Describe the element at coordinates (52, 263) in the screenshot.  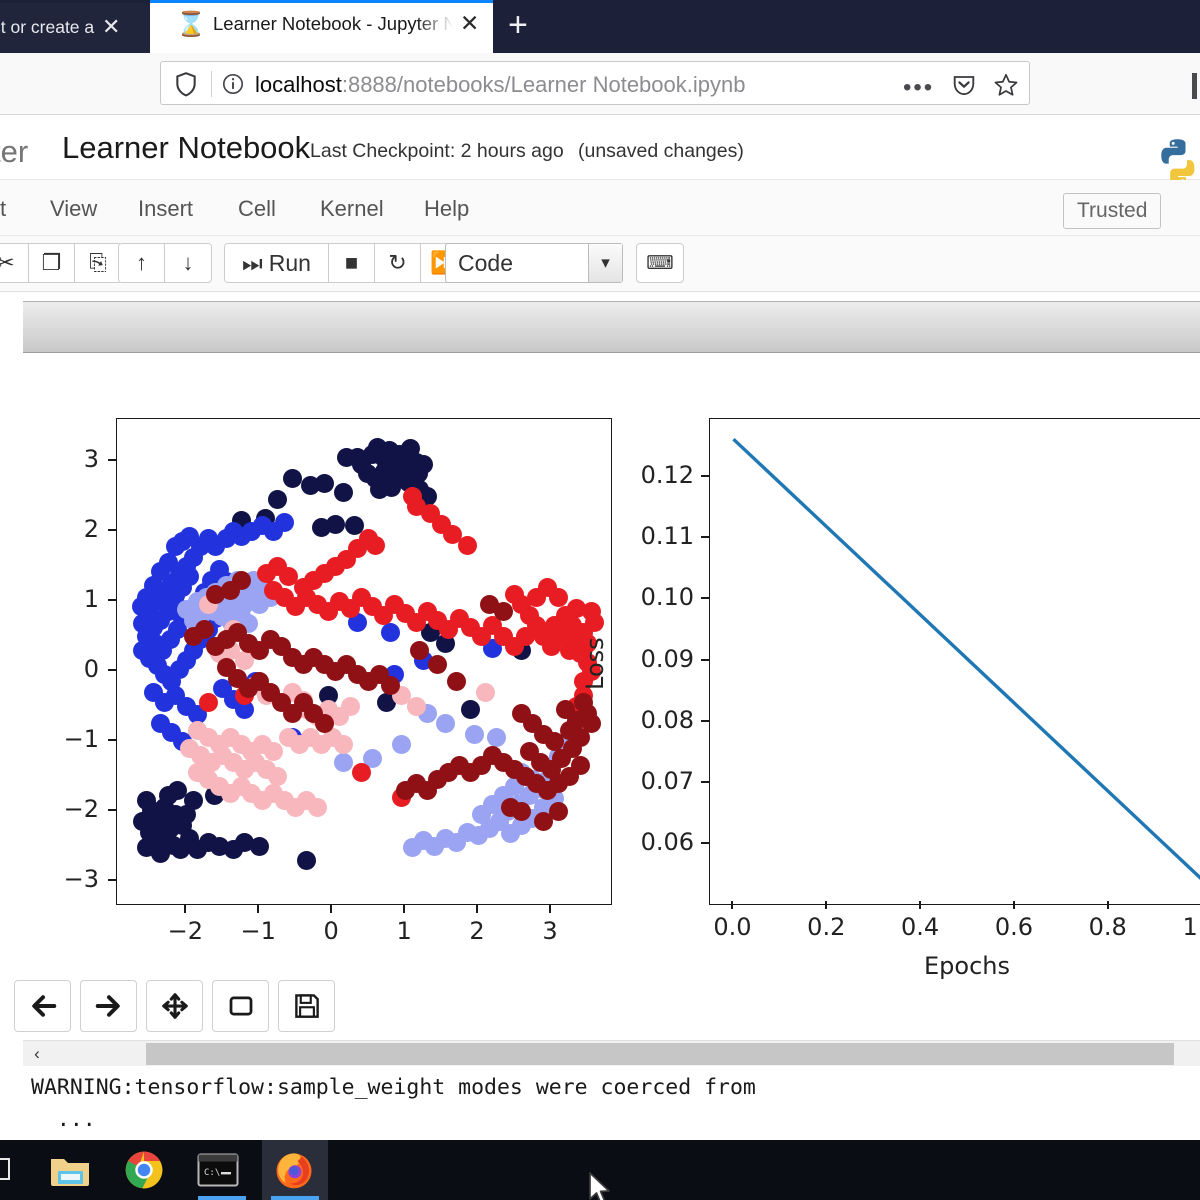
I see `copy-button: ❐` at that location.